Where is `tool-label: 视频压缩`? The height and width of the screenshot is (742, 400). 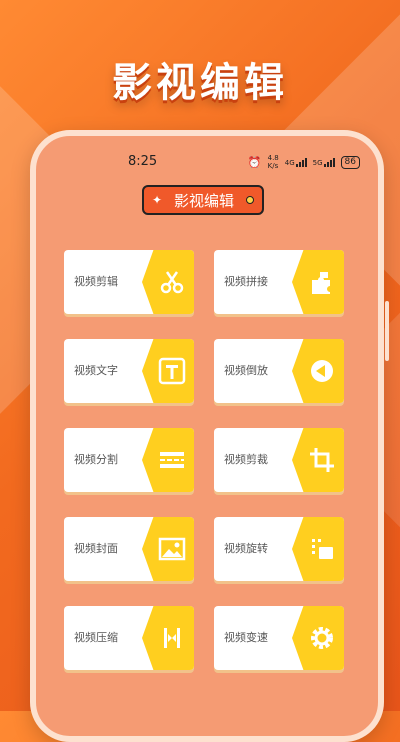 tool-label: 视频压缩 is located at coordinates (96, 637).